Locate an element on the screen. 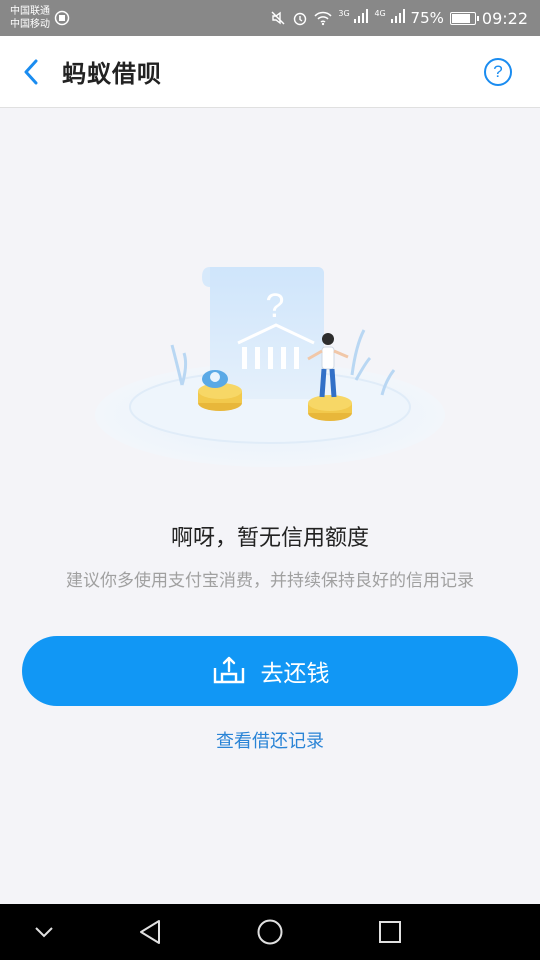 This screenshot has width=540, height=960. repay-button: 去还钱 is located at coordinates (270, 671).